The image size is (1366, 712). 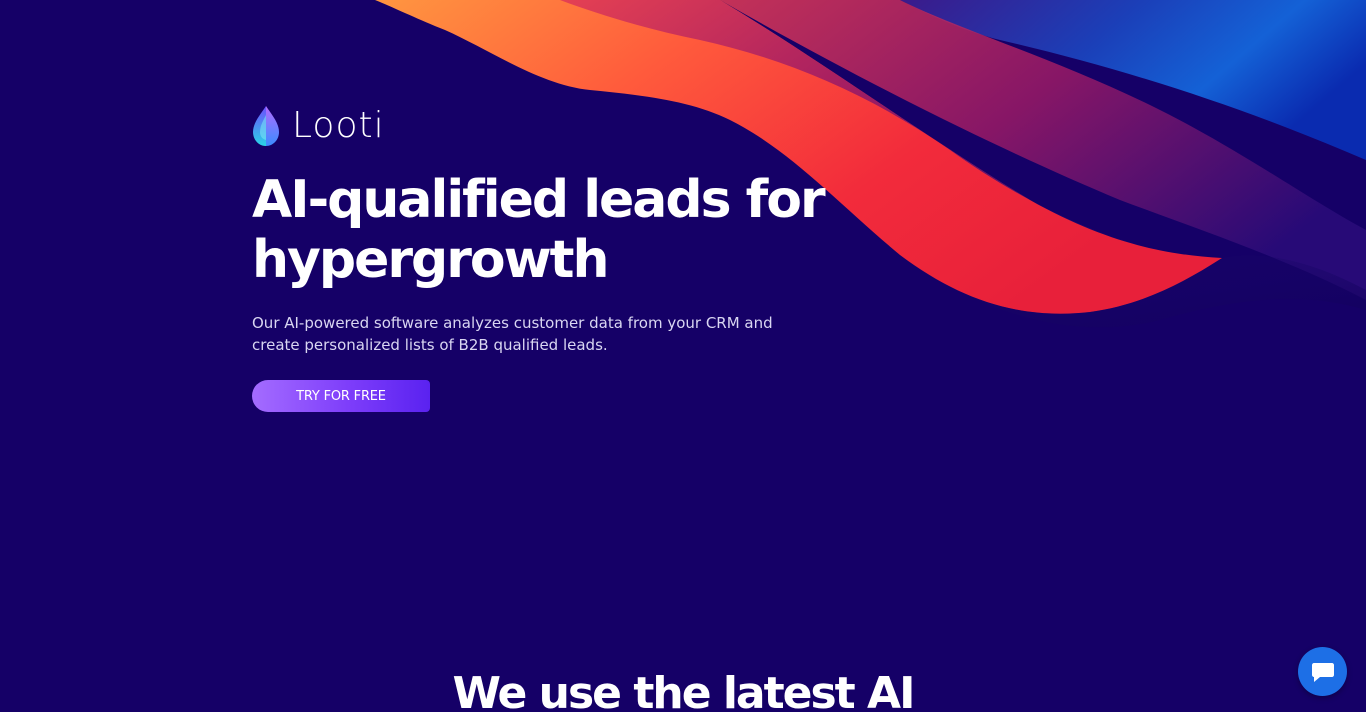 What do you see at coordinates (341, 396) in the screenshot?
I see `try-for-free-button: TRY FOR FREE` at bounding box center [341, 396].